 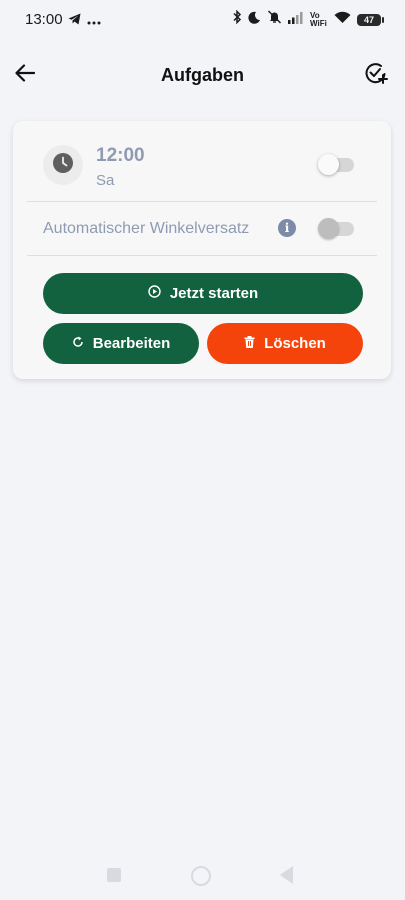 What do you see at coordinates (274, 19) in the screenshot?
I see `bell-off-icon` at bounding box center [274, 19].